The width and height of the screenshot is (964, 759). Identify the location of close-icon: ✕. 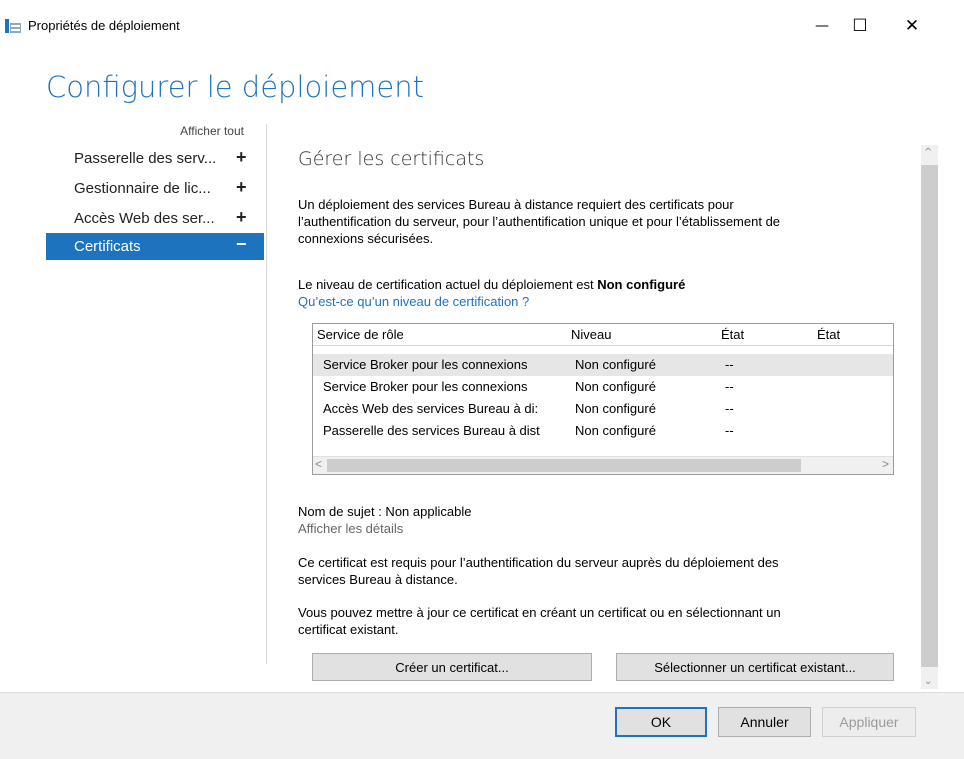
(912, 26).